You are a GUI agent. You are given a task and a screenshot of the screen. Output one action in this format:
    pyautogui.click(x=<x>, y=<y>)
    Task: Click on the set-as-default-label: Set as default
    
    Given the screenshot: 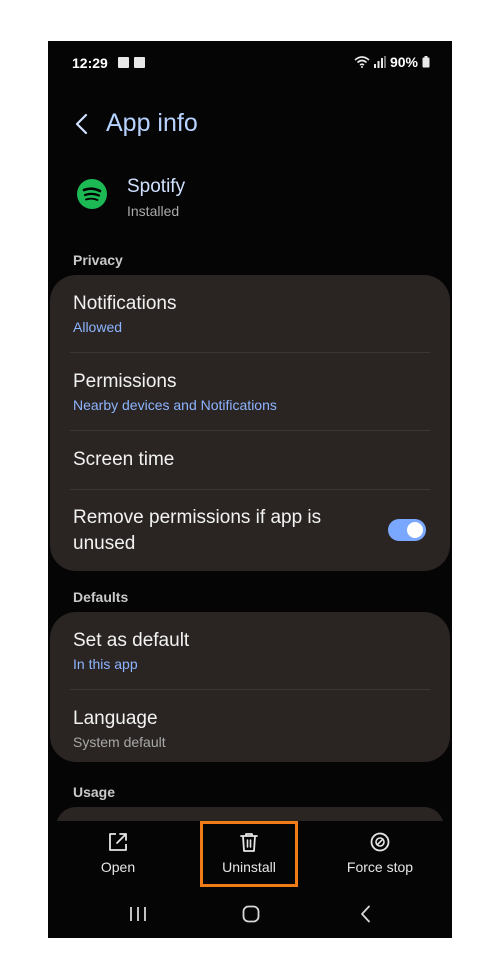 What is the action you would take?
    pyautogui.click(x=131, y=640)
    